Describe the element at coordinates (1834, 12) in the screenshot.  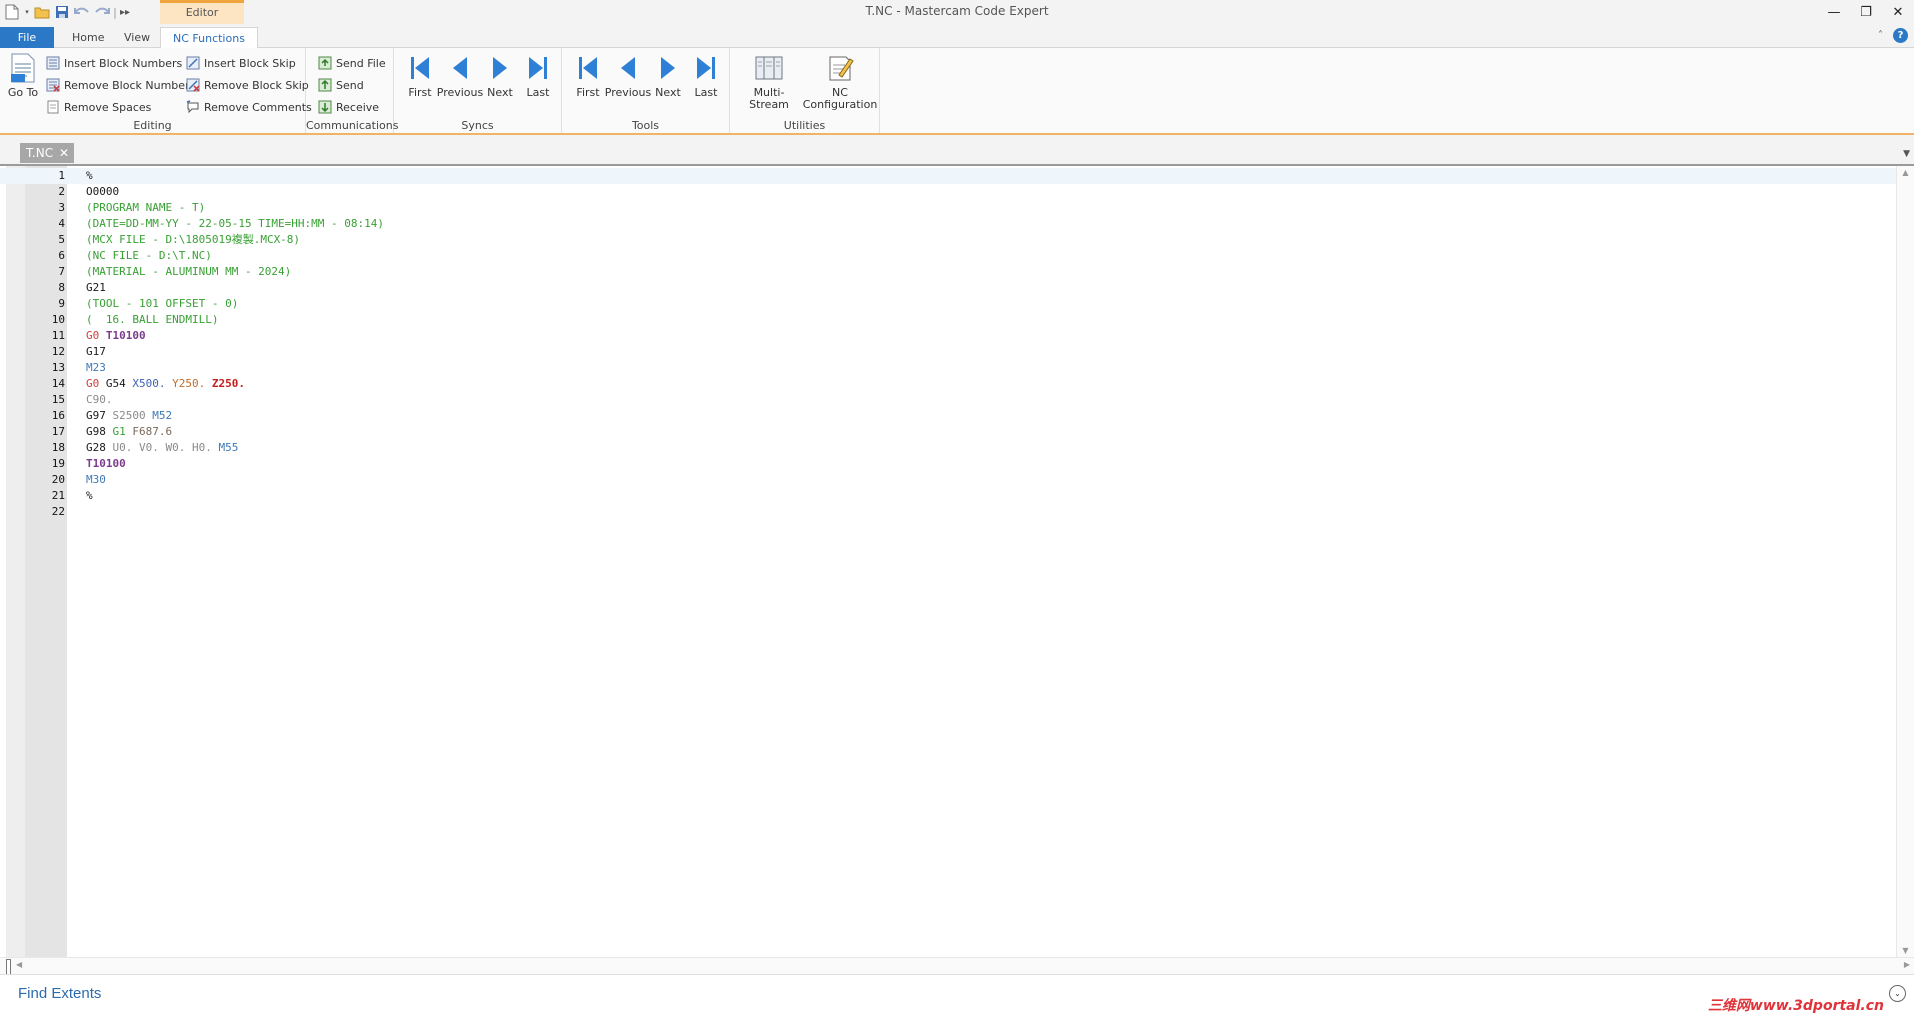
I see `minimize-button: —` at that location.